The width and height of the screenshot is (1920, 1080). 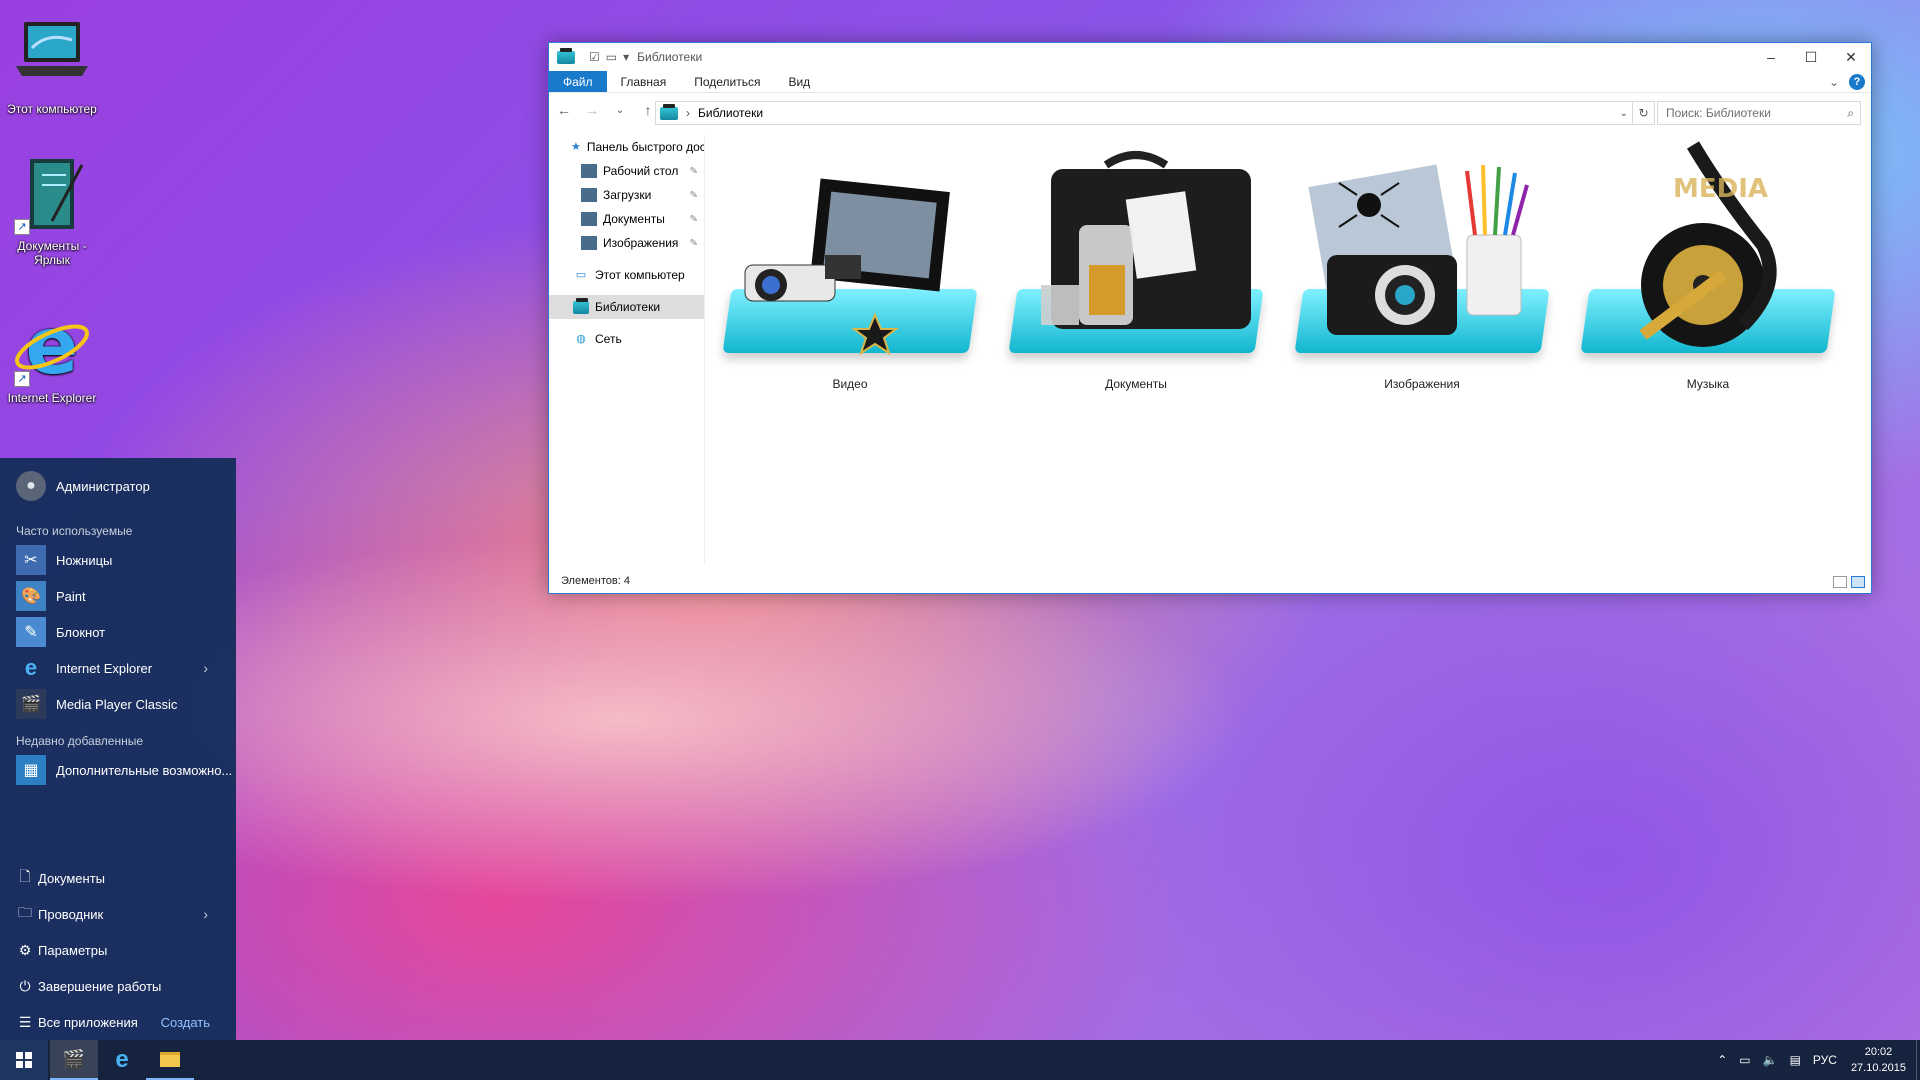 I want to click on action-center-icon: ▤, so click(x=1795, y=1060).